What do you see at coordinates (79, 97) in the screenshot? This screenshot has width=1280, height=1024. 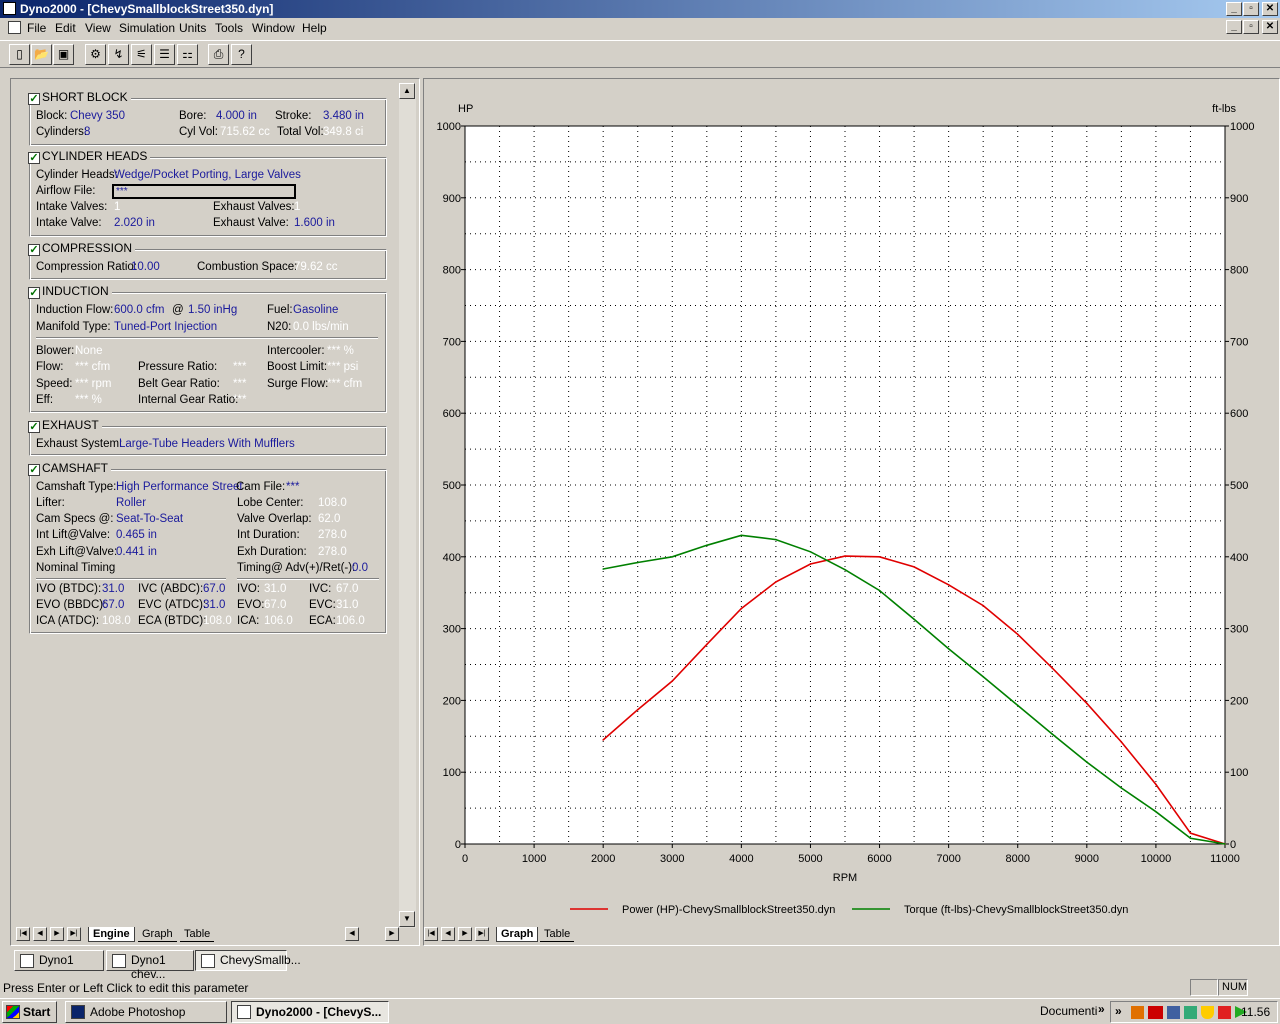 I see `short-block-header: ✓ SHORT BLOCK` at bounding box center [79, 97].